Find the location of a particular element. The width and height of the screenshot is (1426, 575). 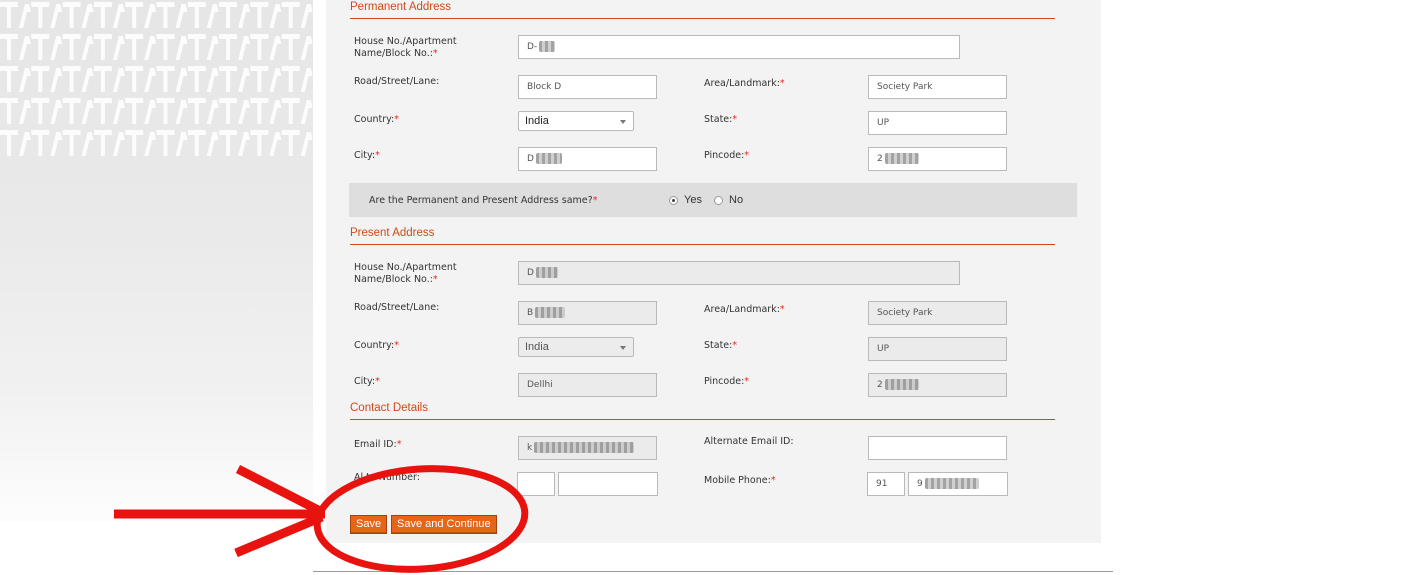

label-house-permanent: House No./Apartment Name/Block No.:* is located at coordinates (405, 47).